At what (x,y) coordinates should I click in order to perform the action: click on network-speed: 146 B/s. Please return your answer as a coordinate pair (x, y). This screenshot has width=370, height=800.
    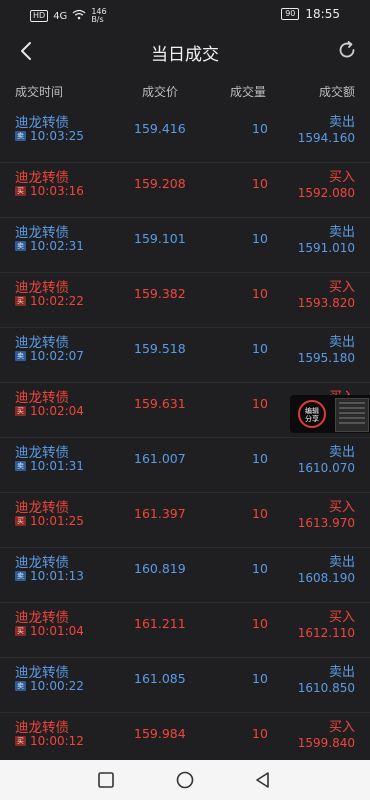
    Looking at the image, I should click on (98, 16).